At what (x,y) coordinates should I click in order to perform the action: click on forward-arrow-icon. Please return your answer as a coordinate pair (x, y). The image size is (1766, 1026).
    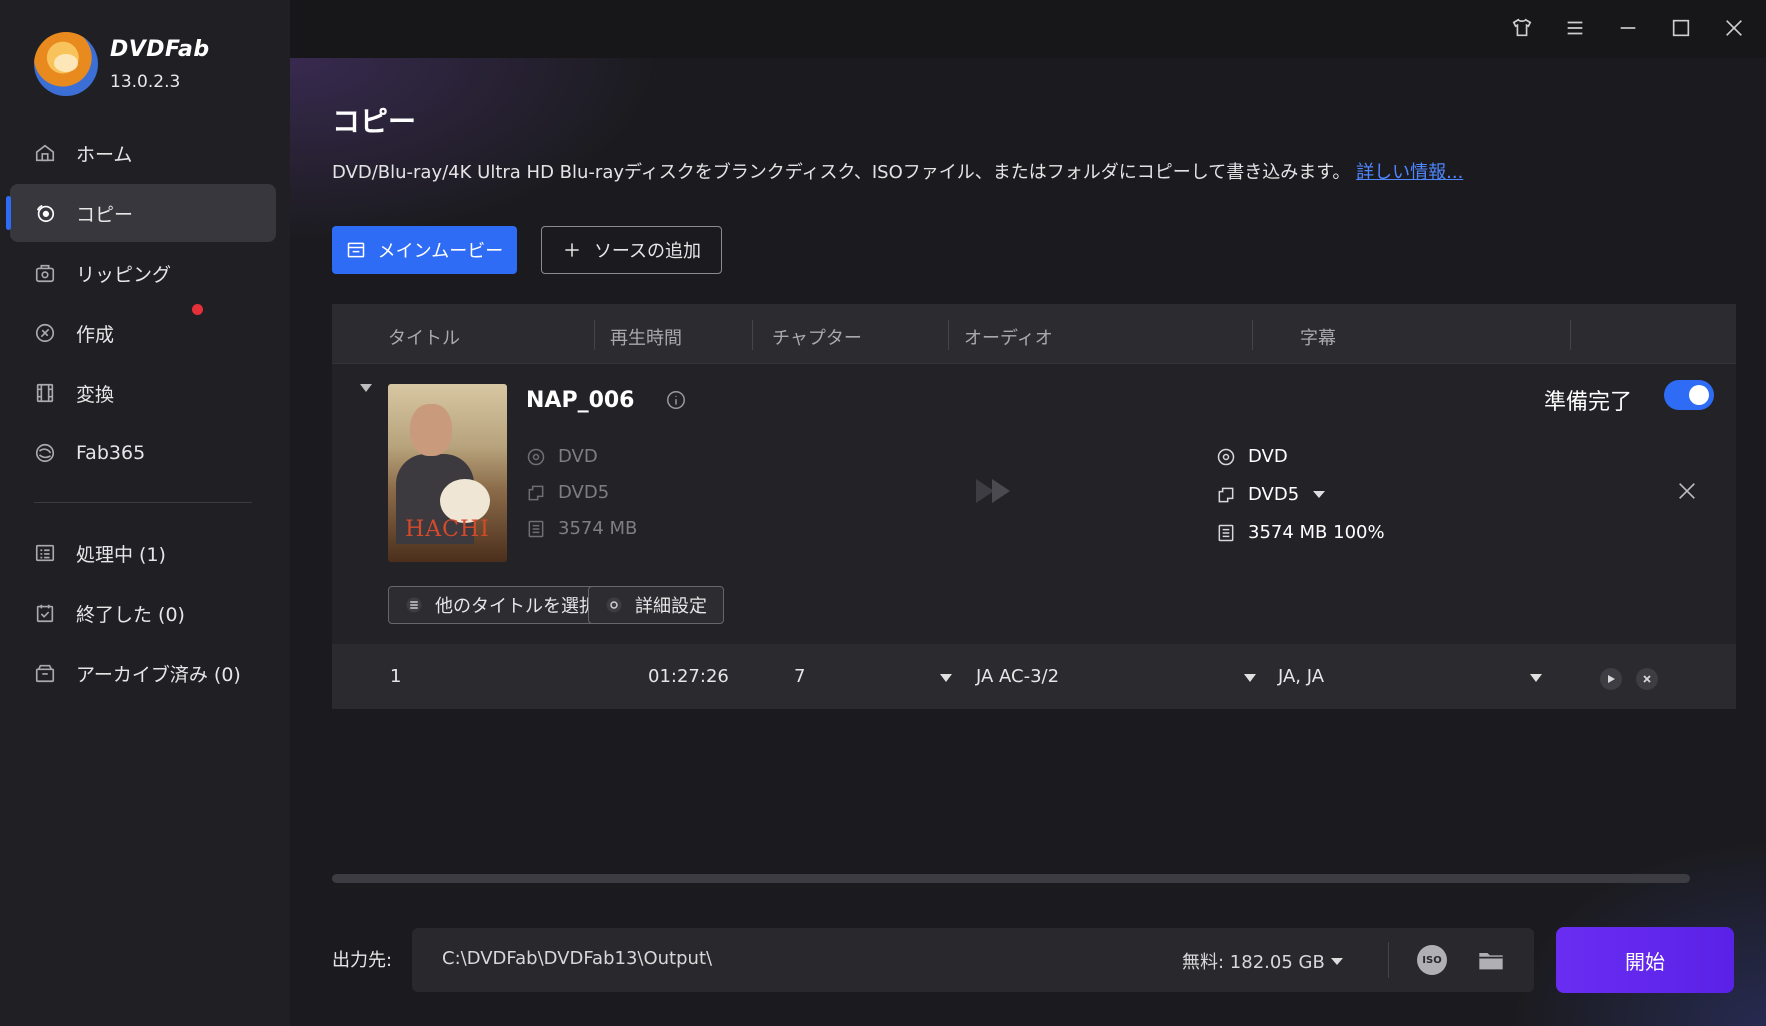
    Looking at the image, I should click on (993, 491).